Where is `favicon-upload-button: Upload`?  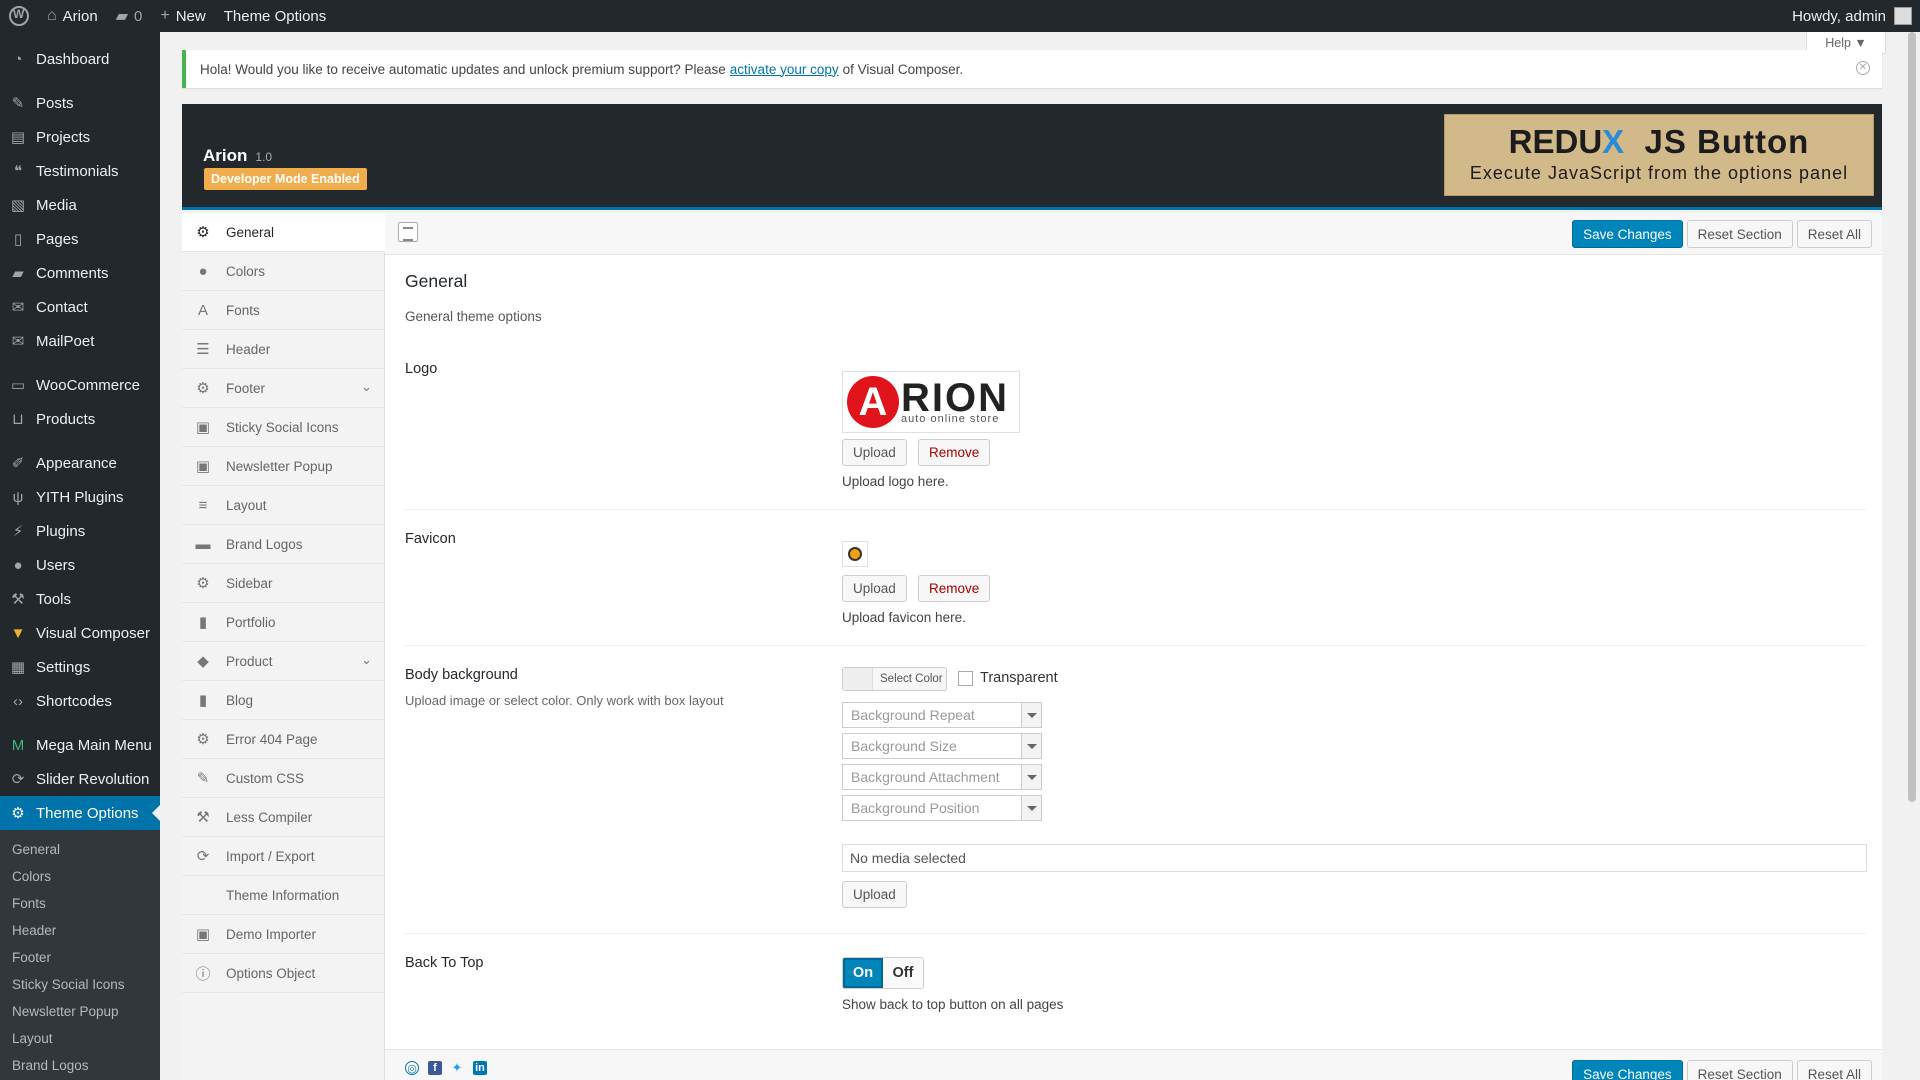
favicon-upload-button: Upload is located at coordinates (874, 588).